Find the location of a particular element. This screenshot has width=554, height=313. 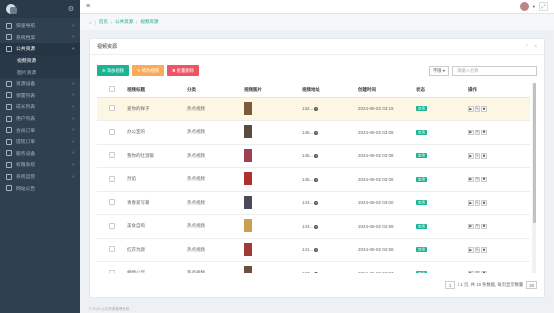

avatar is located at coordinates (525, 6).